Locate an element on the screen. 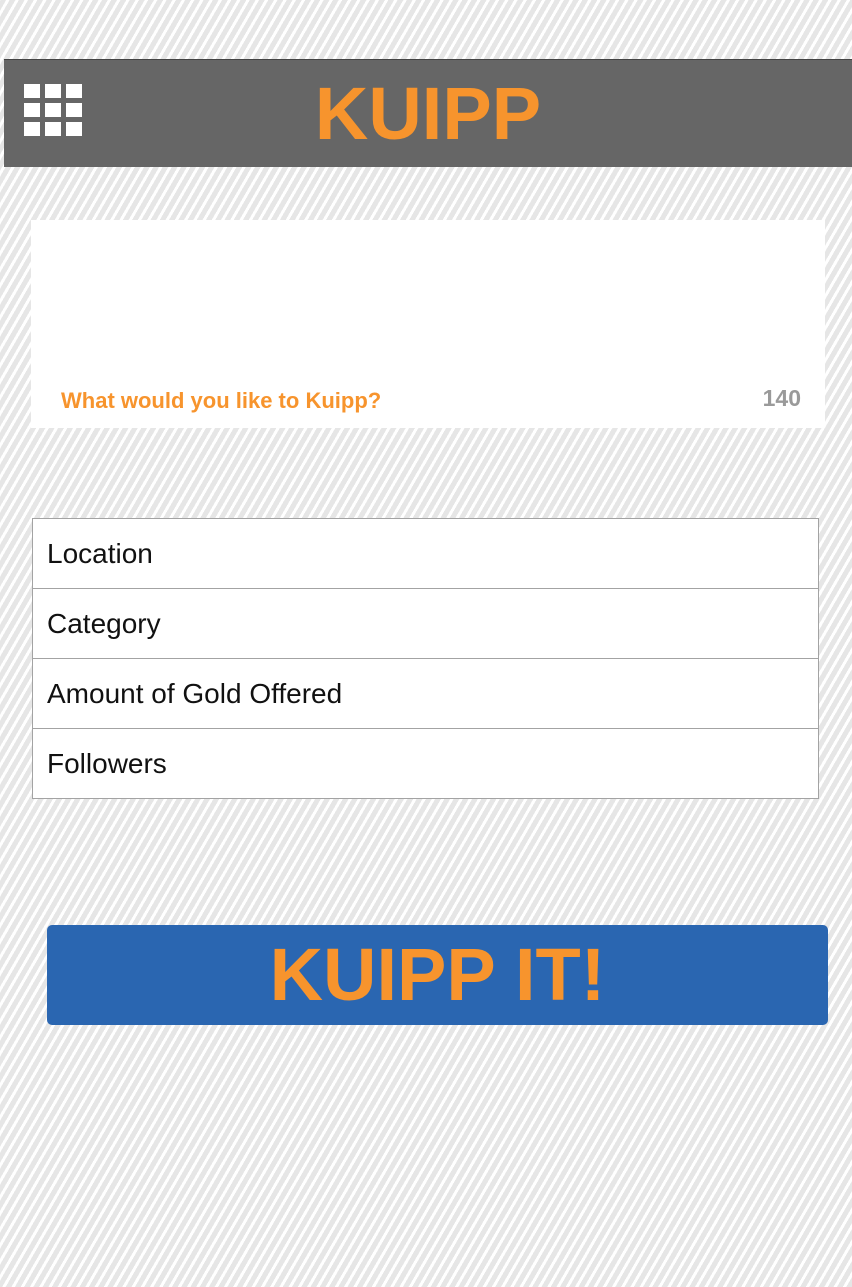 The width and height of the screenshot is (852, 1287). option-category: Category is located at coordinates (425, 624).